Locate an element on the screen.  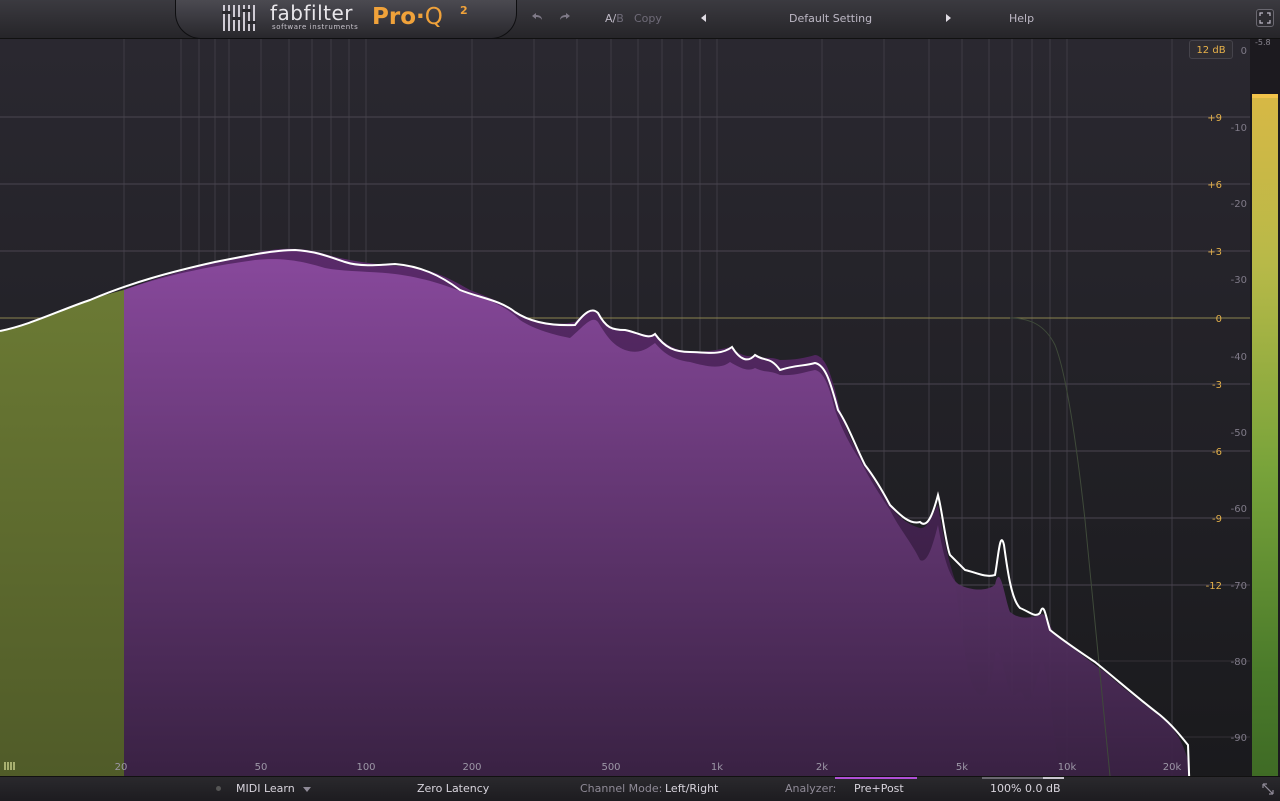
brand-name: fabfilter is located at coordinates (312, 13).